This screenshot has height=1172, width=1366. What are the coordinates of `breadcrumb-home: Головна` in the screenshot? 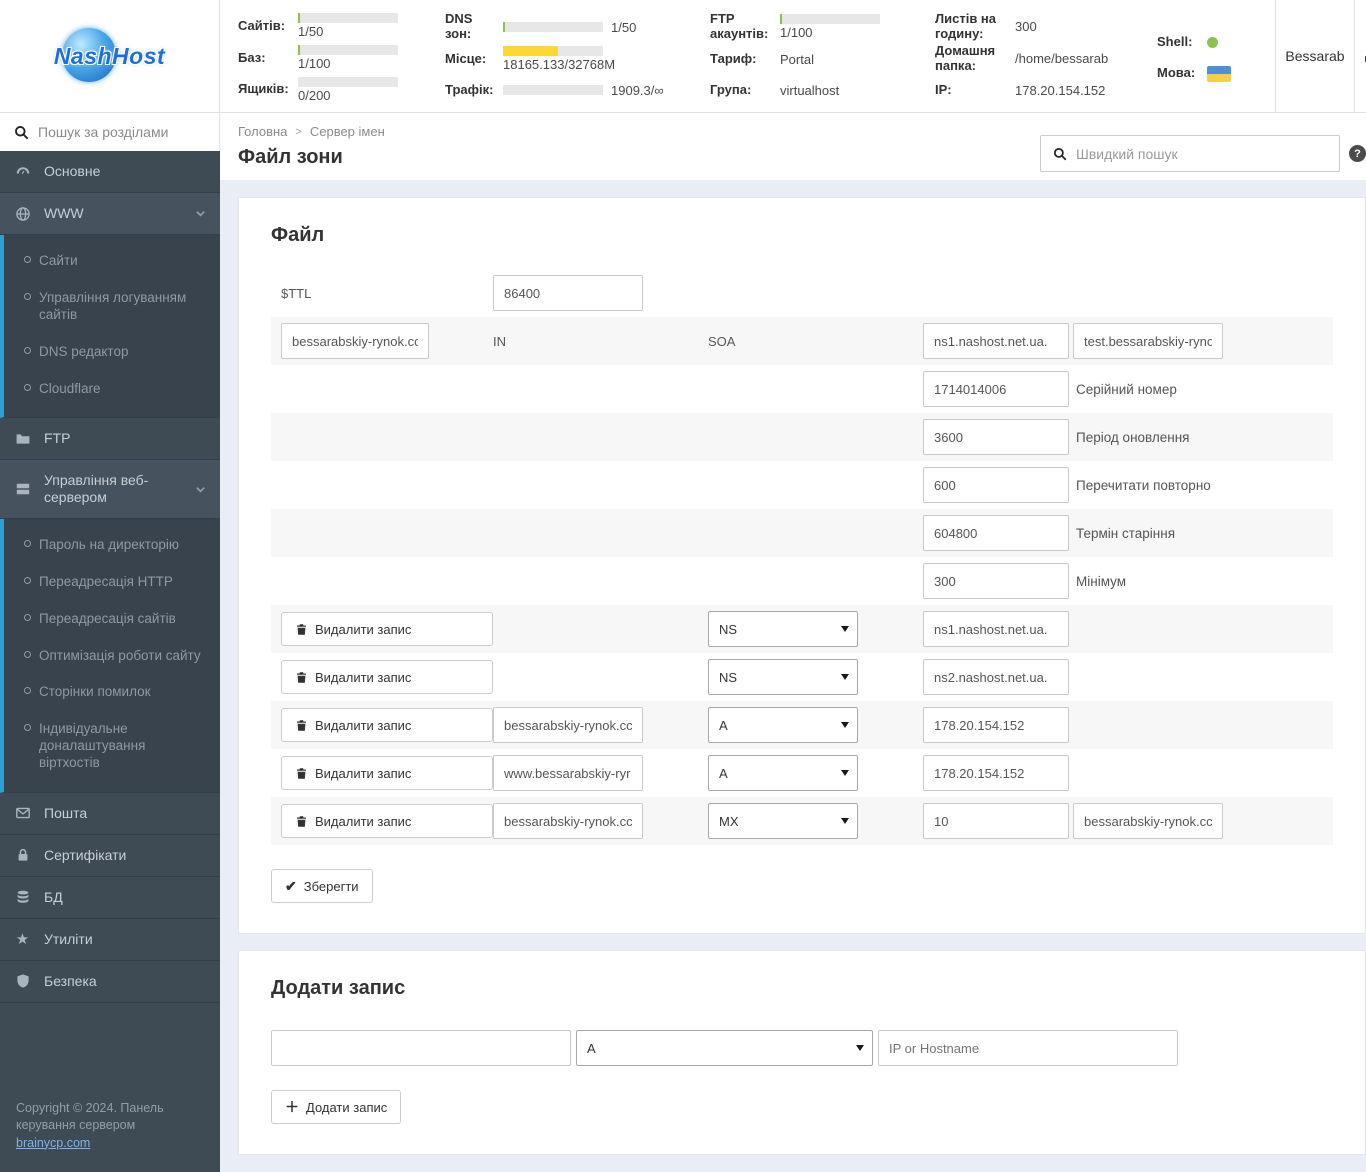 It's located at (262, 131).